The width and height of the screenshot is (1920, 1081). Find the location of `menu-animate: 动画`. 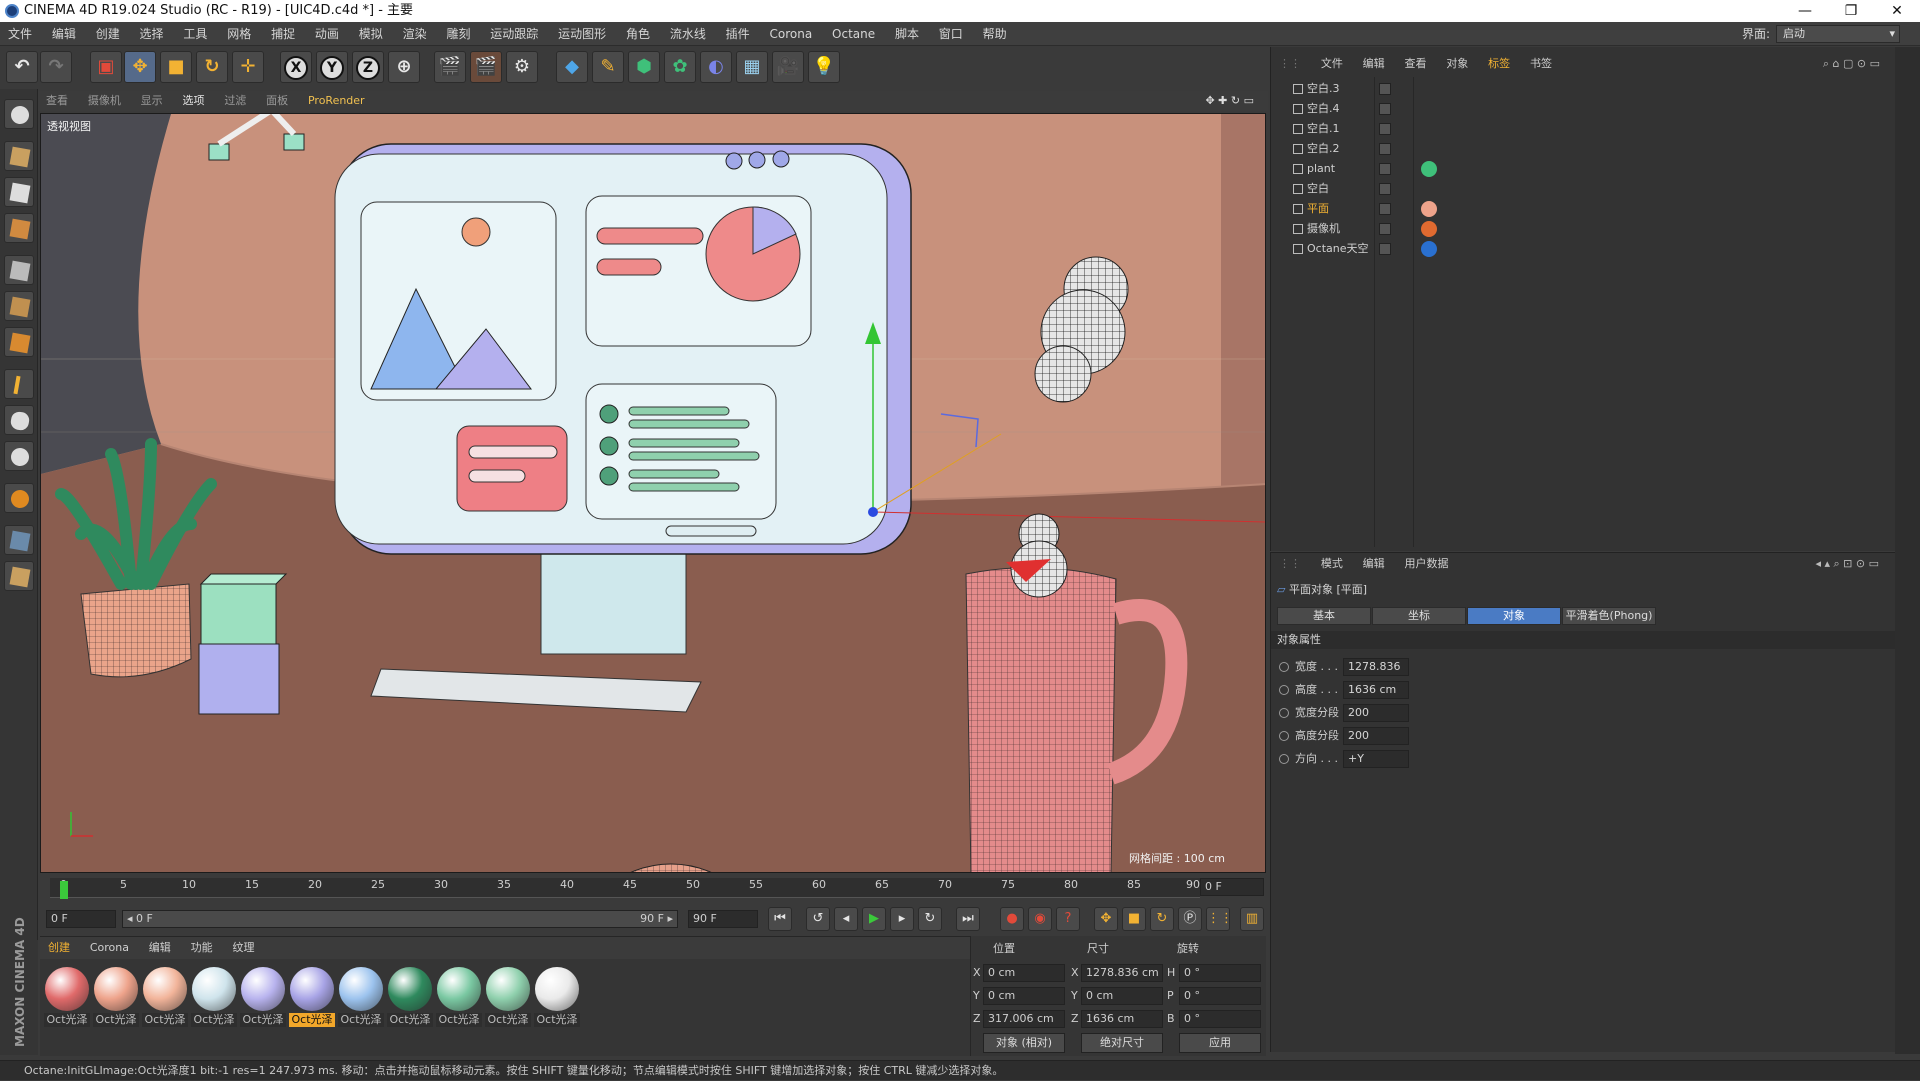

menu-animate: 动画 is located at coordinates (327, 34).